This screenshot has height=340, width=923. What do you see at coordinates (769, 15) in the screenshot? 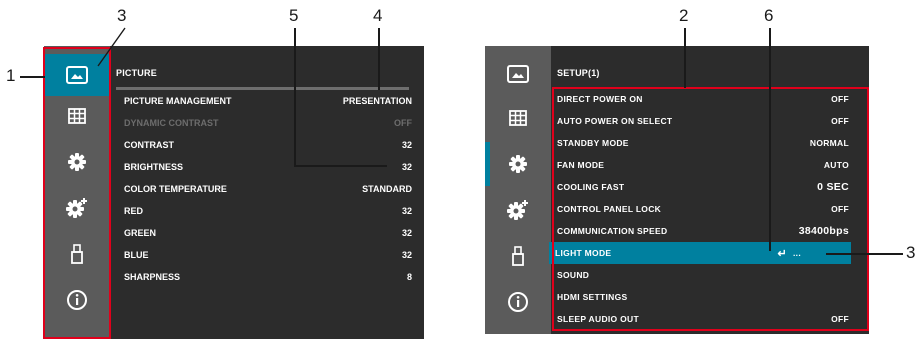
I see `callout-6: 6` at bounding box center [769, 15].